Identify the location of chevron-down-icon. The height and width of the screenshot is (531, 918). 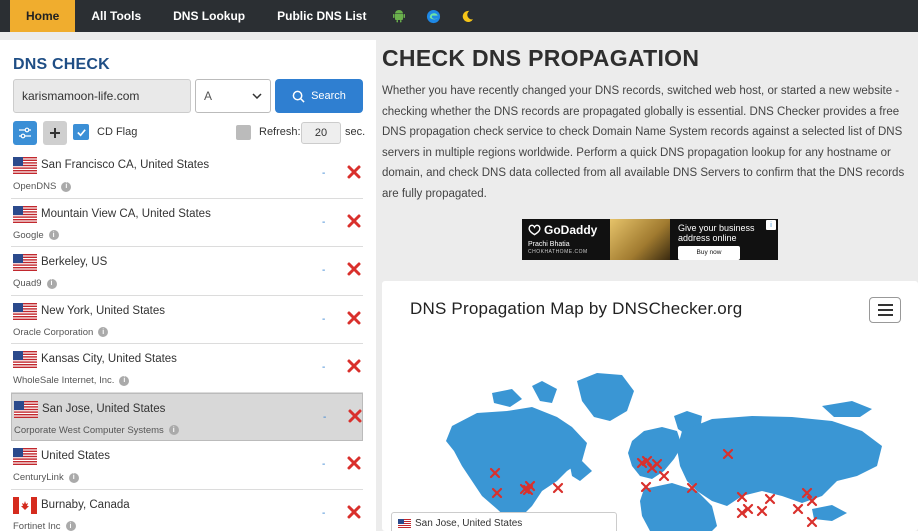
(257, 96).